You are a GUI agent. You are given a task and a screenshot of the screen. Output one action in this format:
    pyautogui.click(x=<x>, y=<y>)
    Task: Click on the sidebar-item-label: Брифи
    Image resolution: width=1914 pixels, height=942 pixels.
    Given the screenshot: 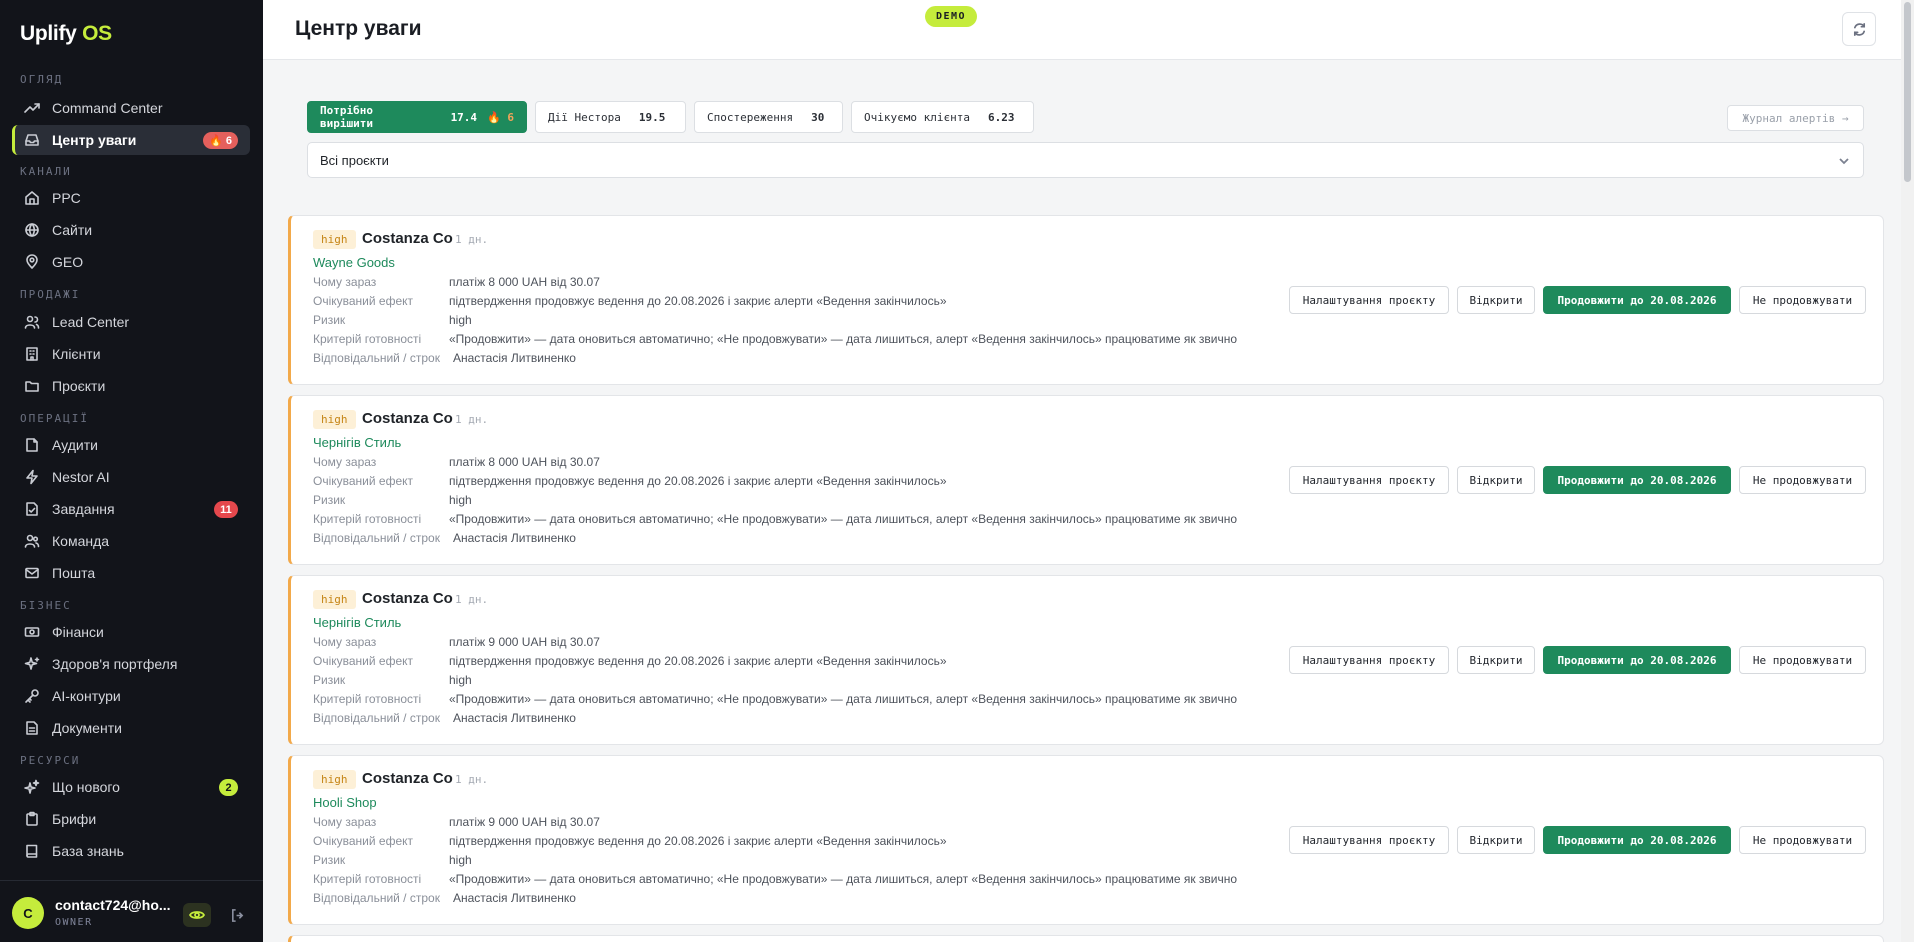 What is the action you would take?
    pyautogui.click(x=74, y=819)
    